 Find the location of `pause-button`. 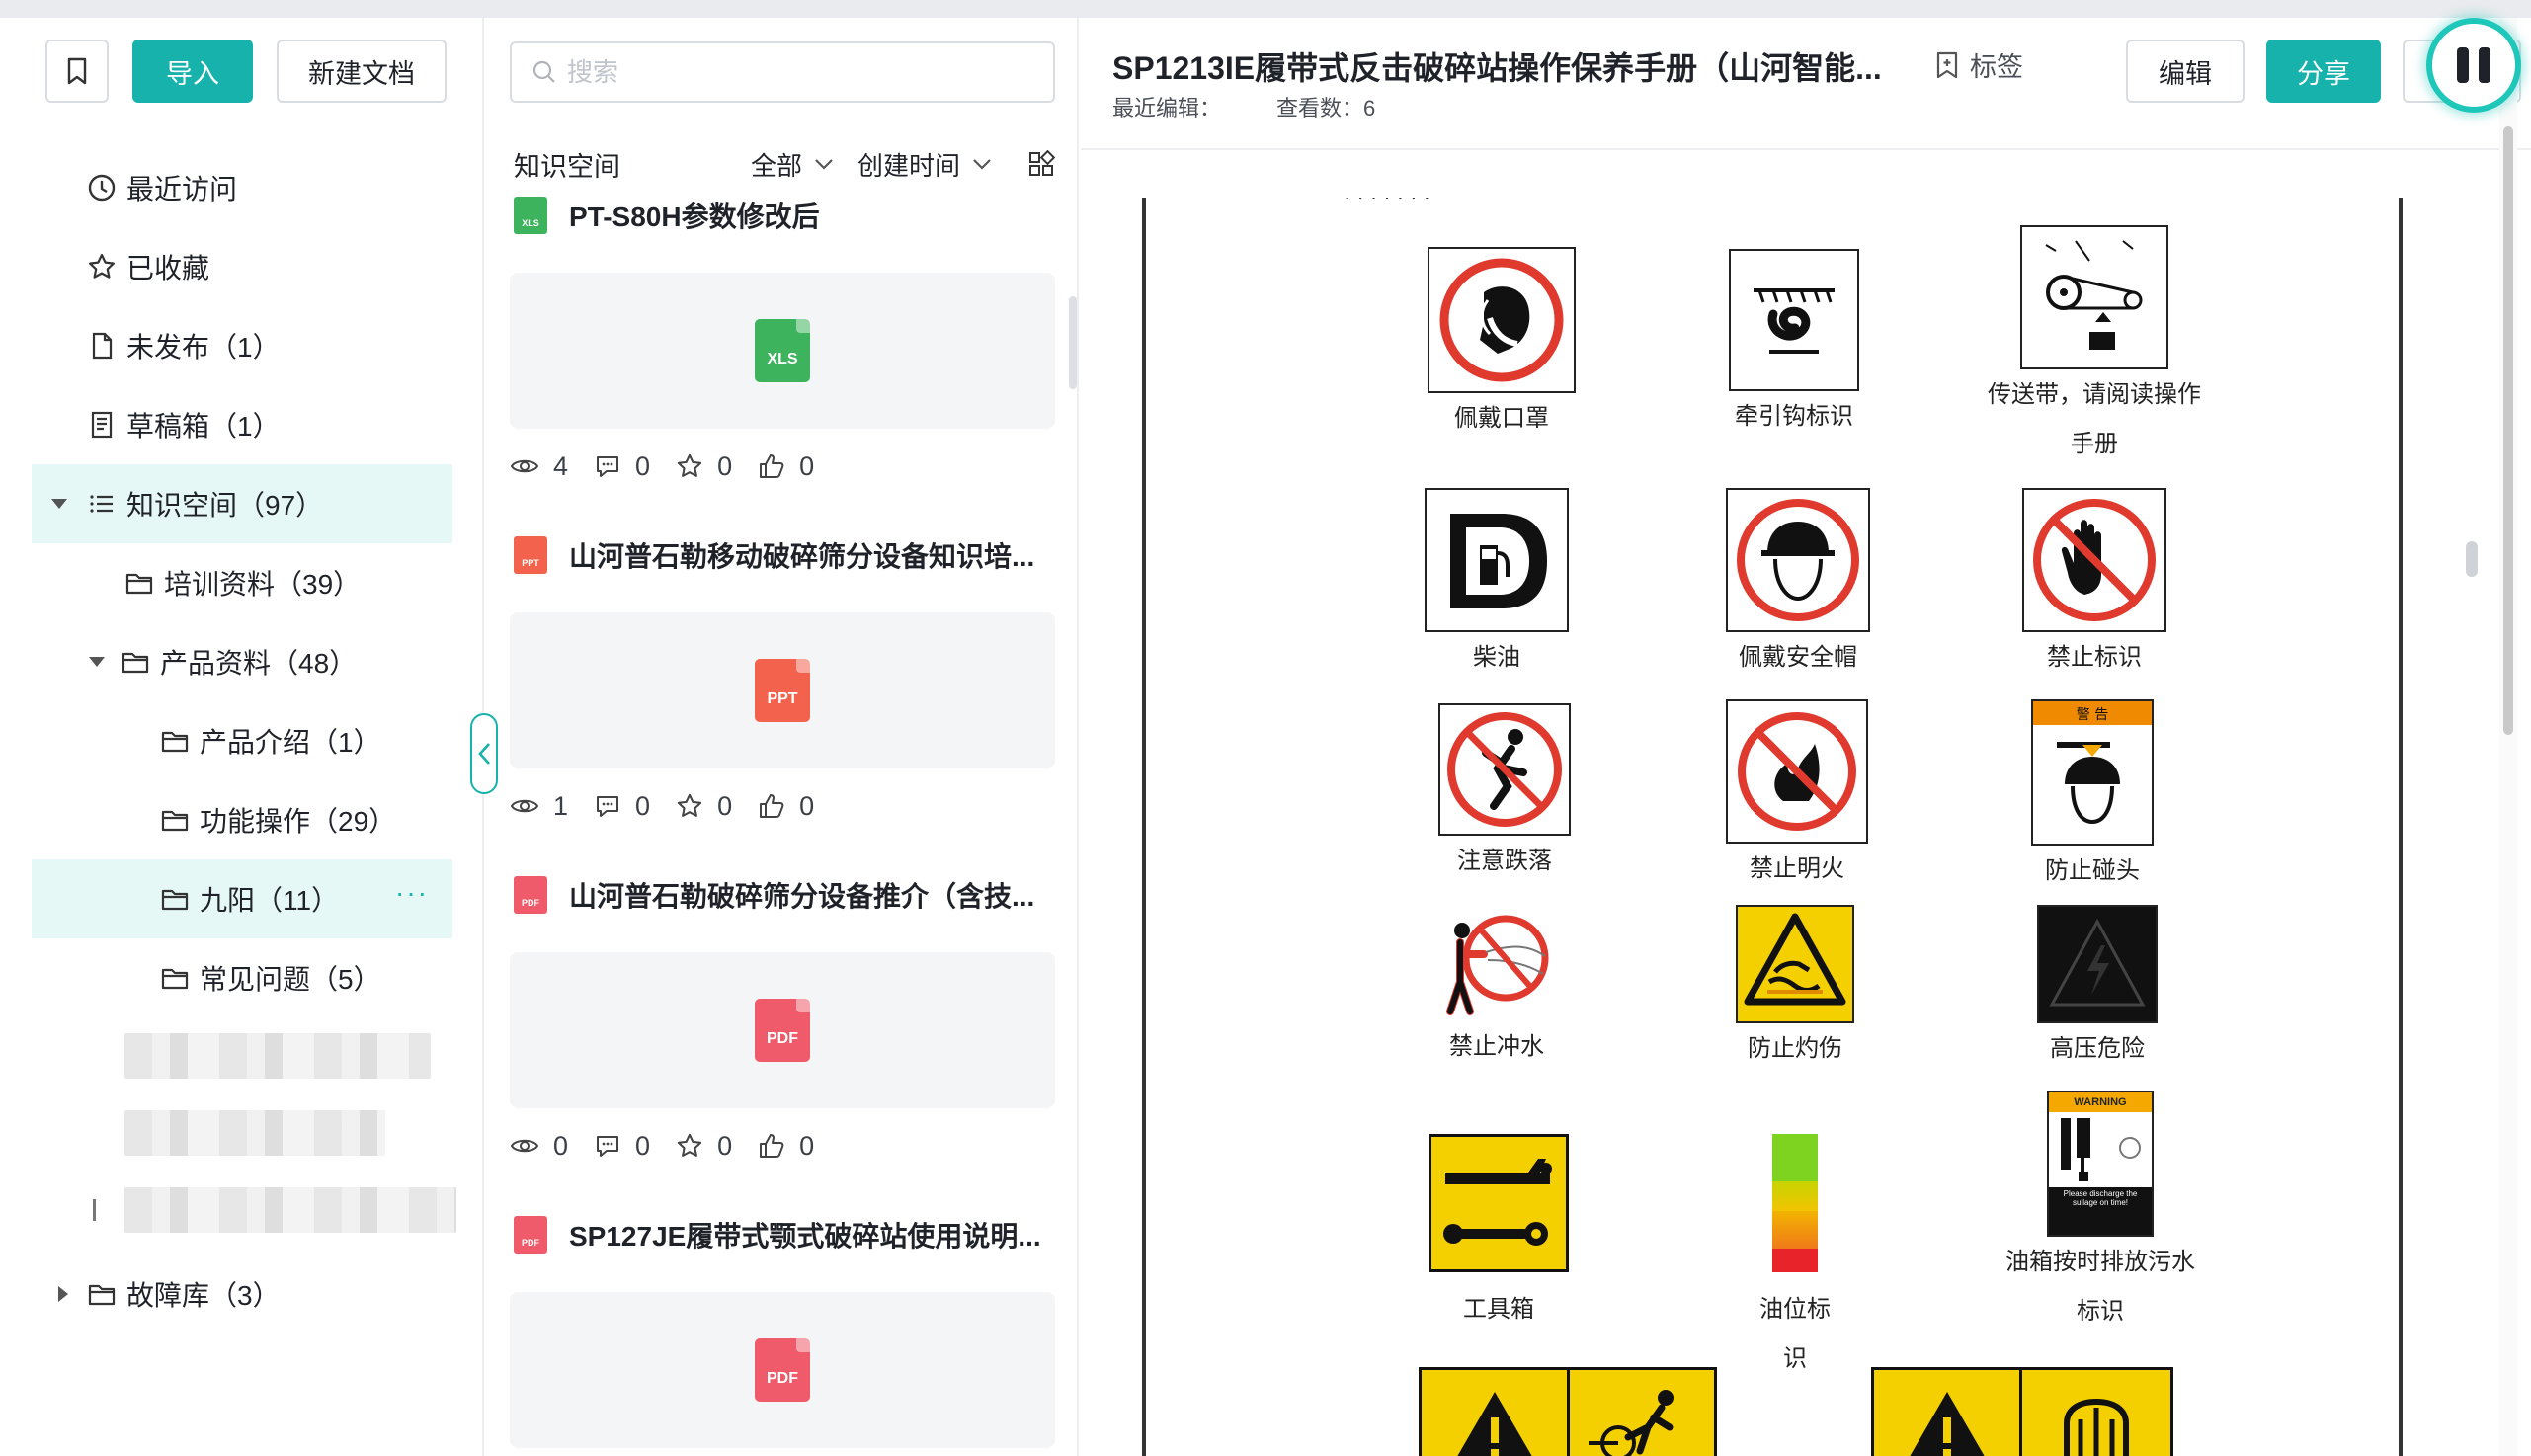

pause-button is located at coordinates (2473, 65).